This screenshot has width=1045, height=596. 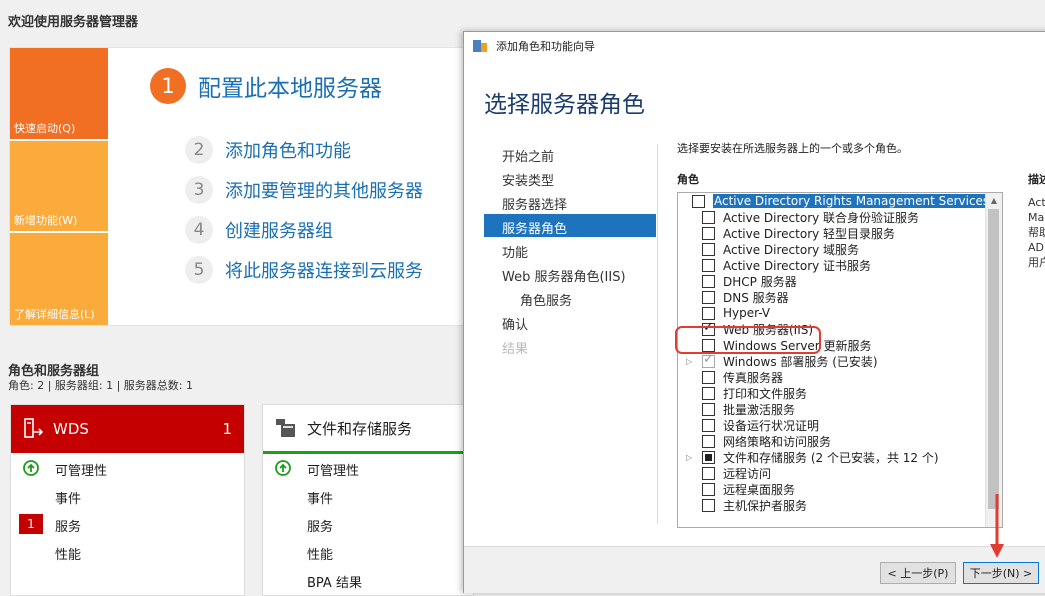 What do you see at coordinates (68, 497) in the screenshot?
I see `wds-events: 事件` at bounding box center [68, 497].